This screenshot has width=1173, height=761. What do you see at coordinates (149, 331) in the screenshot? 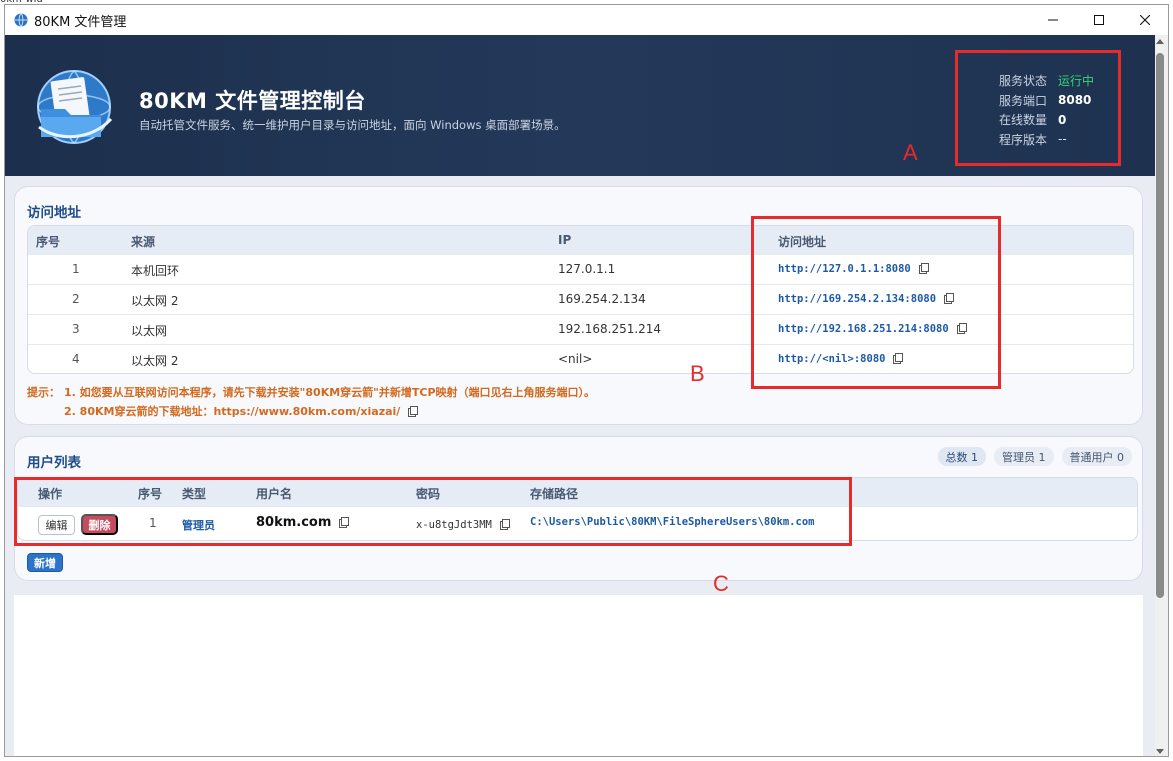
I see `row-source: 以太网` at bounding box center [149, 331].